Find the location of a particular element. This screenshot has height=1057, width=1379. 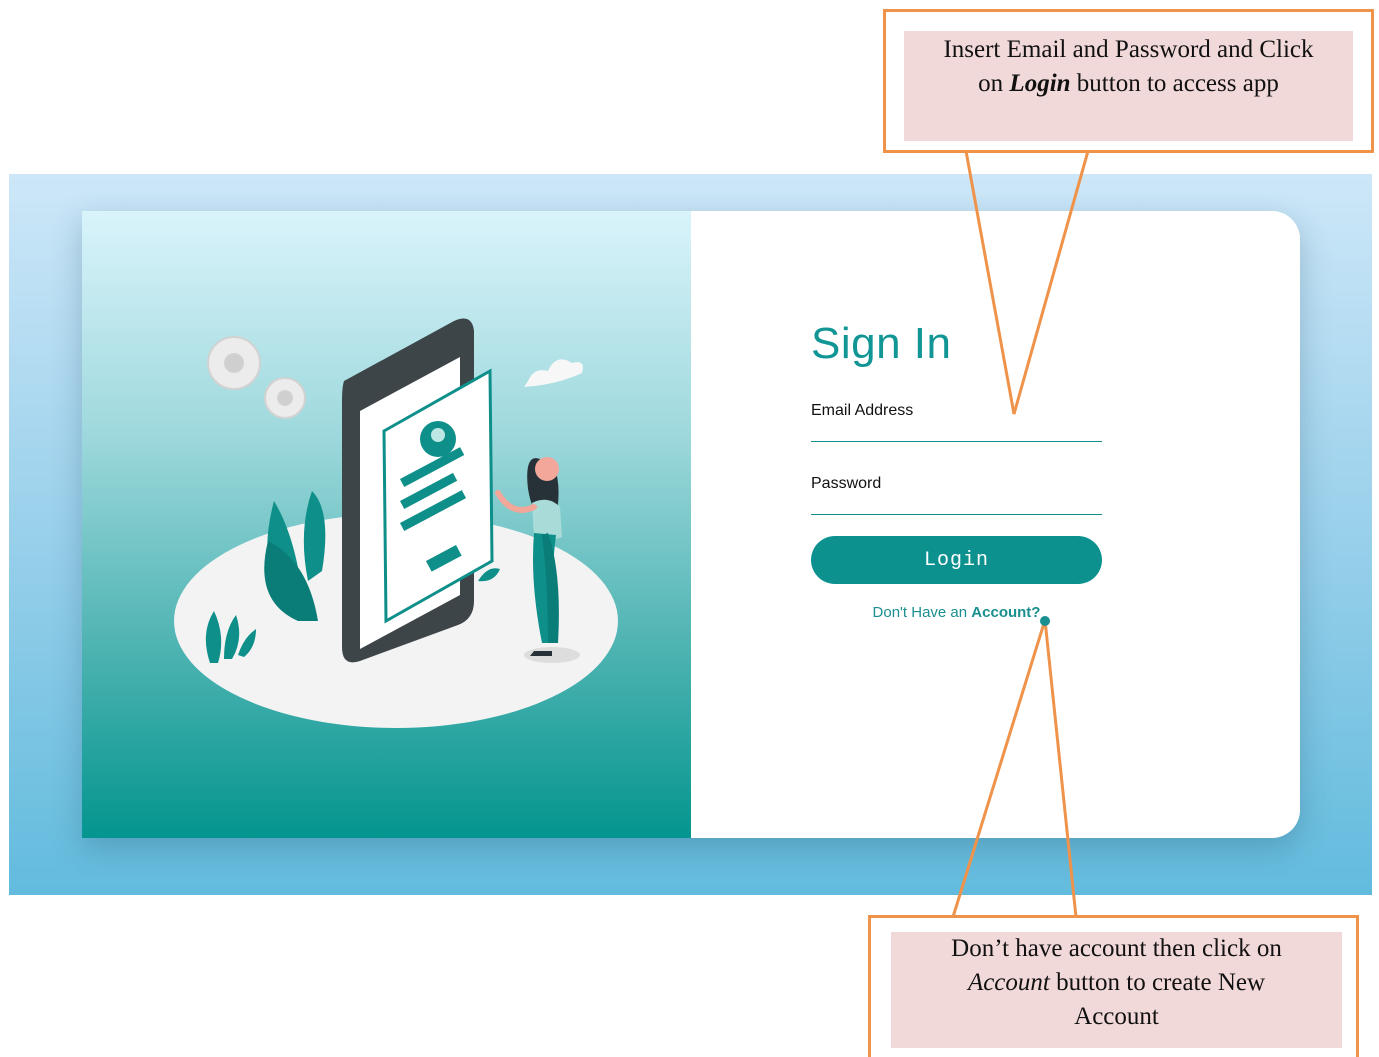

account-instruction-line2: Account button to create New is located at coordinates (1116, 983).